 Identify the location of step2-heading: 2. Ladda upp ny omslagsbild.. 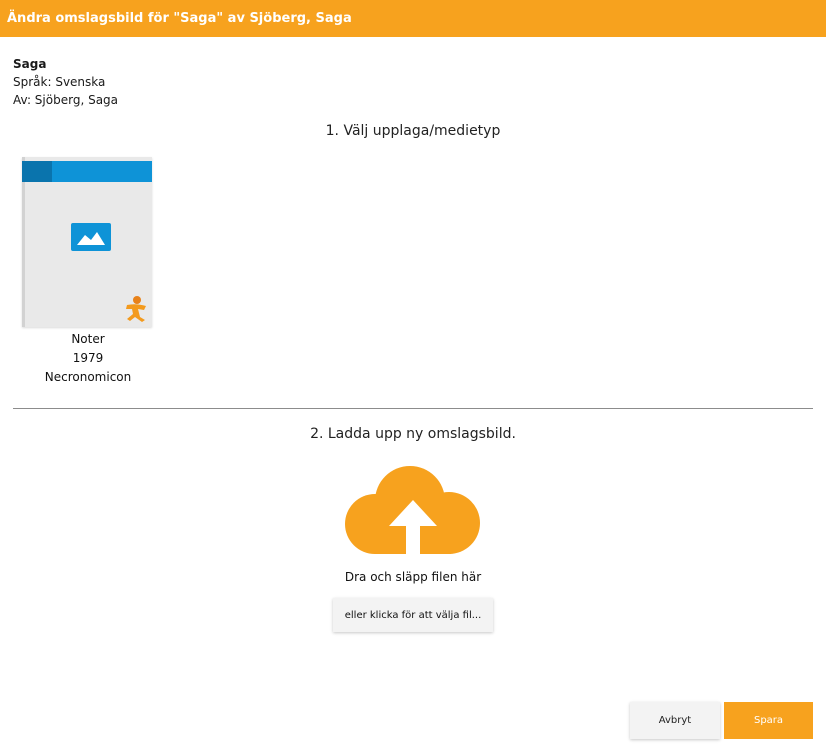
(413, 434).